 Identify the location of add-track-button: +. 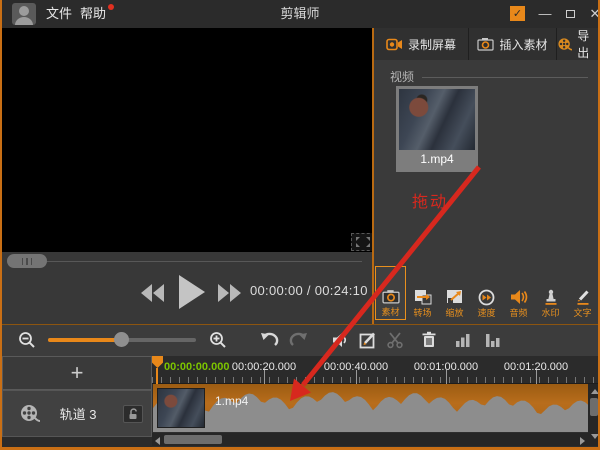
(77, 373).